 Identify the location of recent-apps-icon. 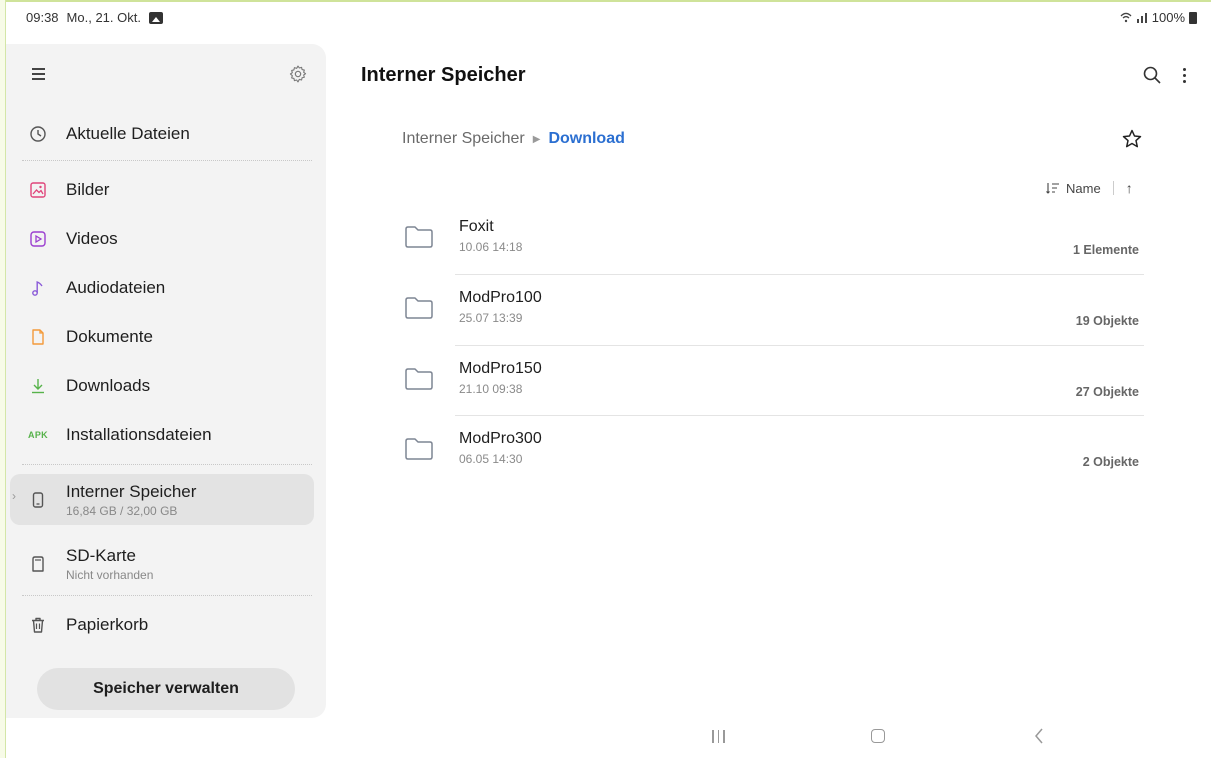
(718, 736).